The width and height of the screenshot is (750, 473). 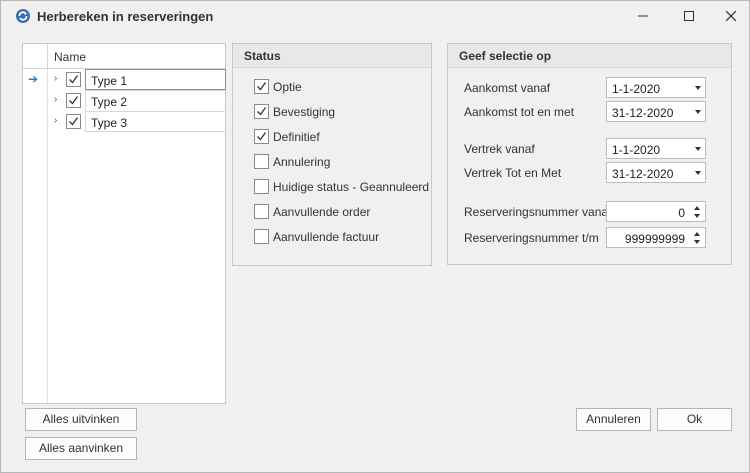 I want to click on arrival-to-label: Aankomst tot en met, so click(x=519, y=112).